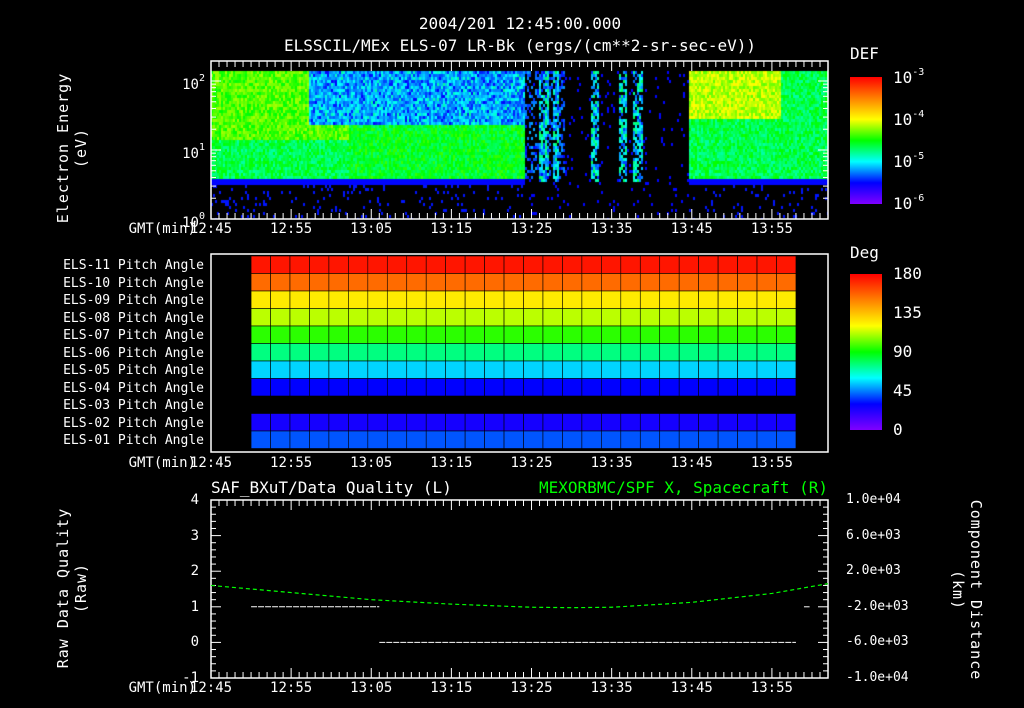 The height and width of the screenshot is (708, 1024). What do you see at coordinates (519, 596) in the screenshot?
I see `spacecraft-x-line` at bounding box center [519, 596].